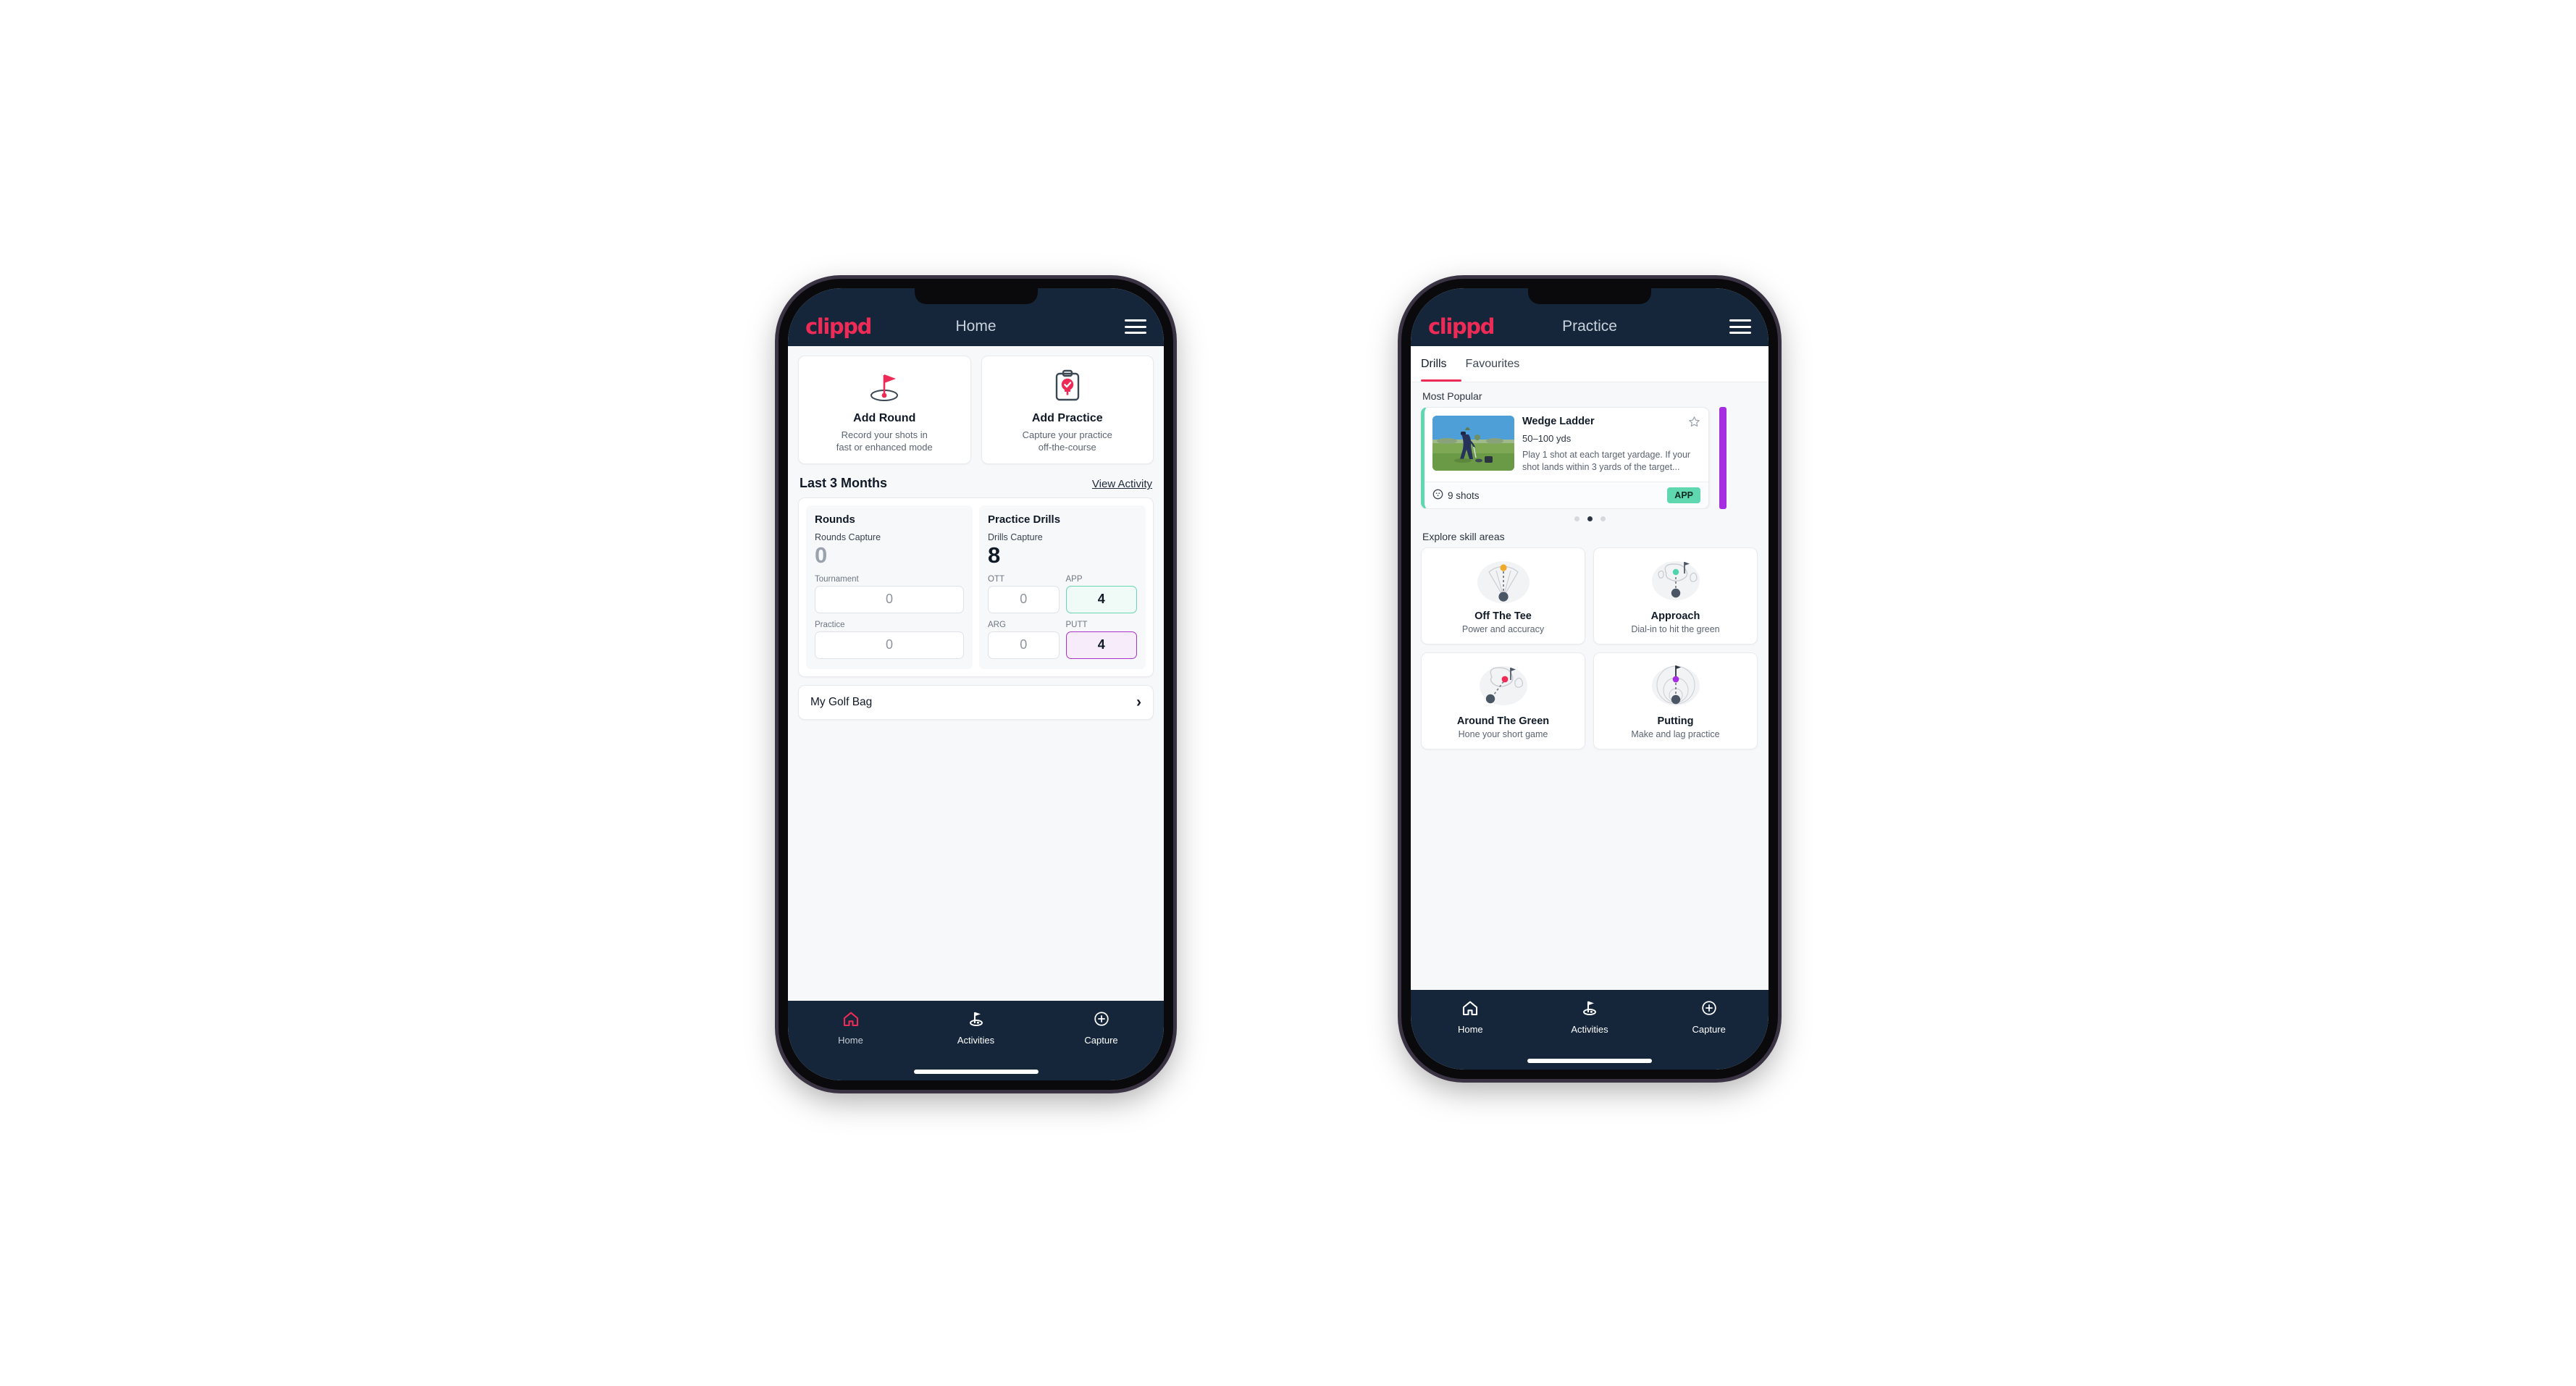 Image resolution: width=2576 pixels, height=1386 pixels. Describe the element at coordinates (976, 480) in the screenshot. I see `last-3-months-header: Last 3 Months View Activity` at that location.